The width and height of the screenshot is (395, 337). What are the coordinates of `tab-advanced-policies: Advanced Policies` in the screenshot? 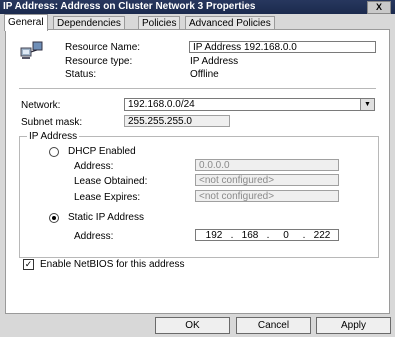 It's located at (230, 23).